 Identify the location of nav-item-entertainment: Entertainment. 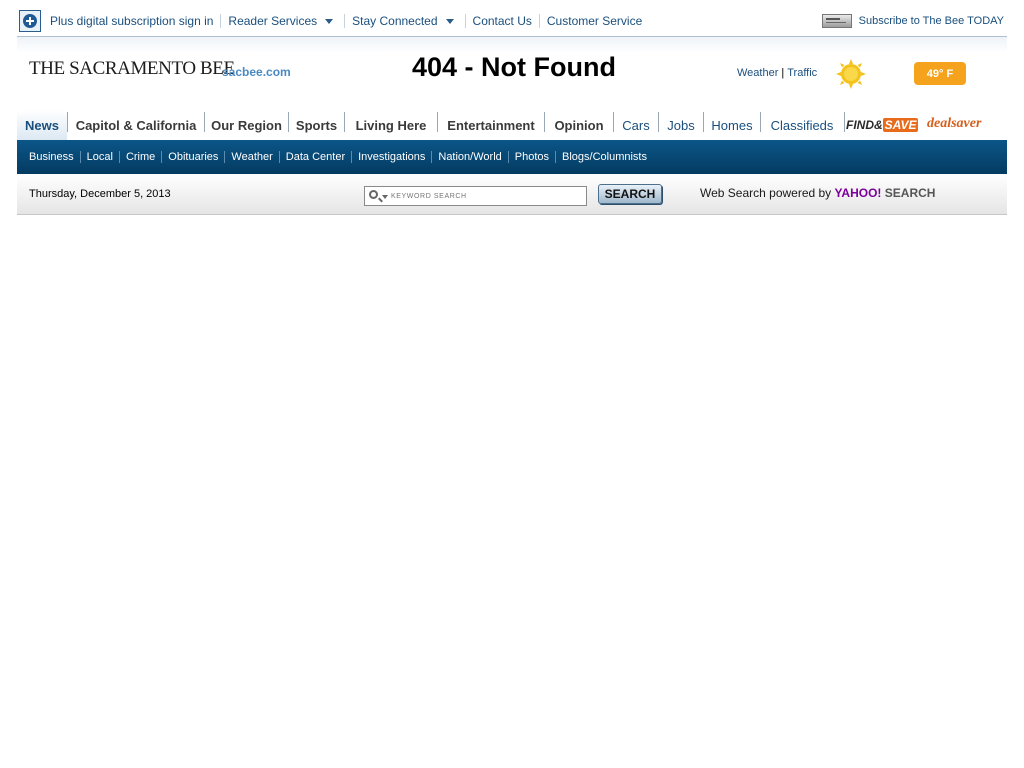
(491, 125).